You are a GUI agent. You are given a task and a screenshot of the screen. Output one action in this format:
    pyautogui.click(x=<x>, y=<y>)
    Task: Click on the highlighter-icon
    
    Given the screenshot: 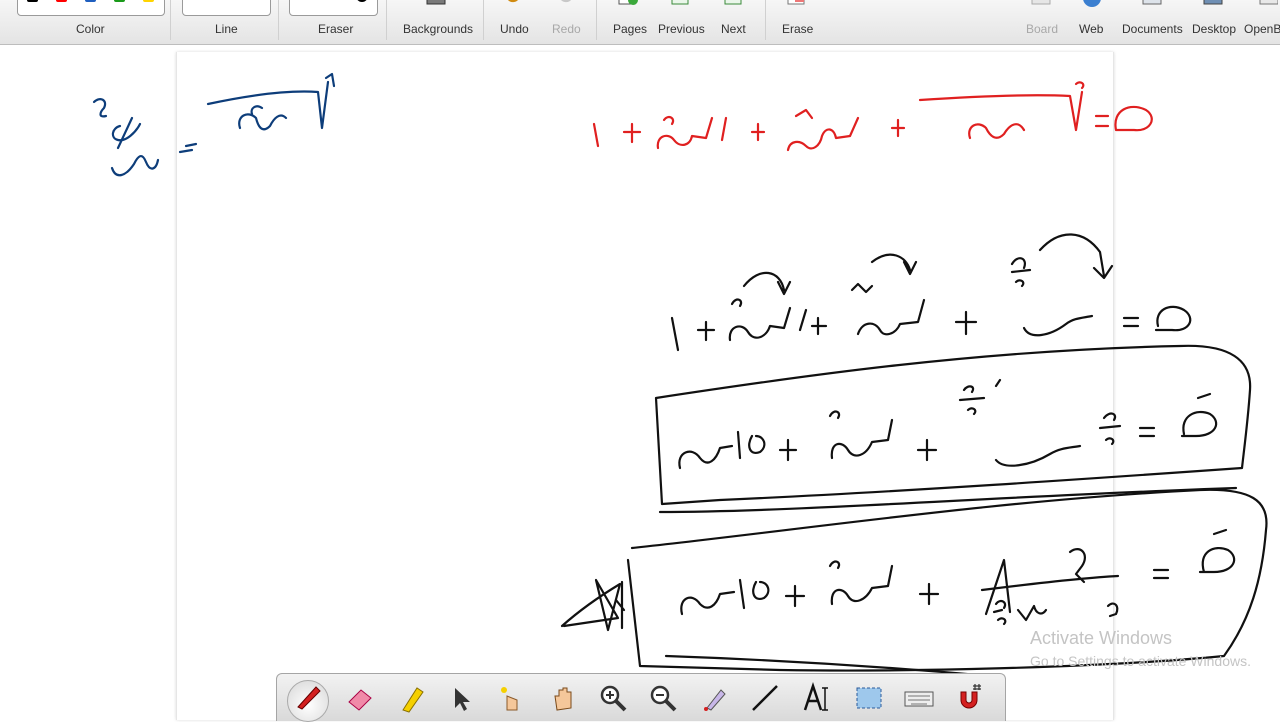 What is the action you would take?
    pyautogui.click(x=413, y=700)
    